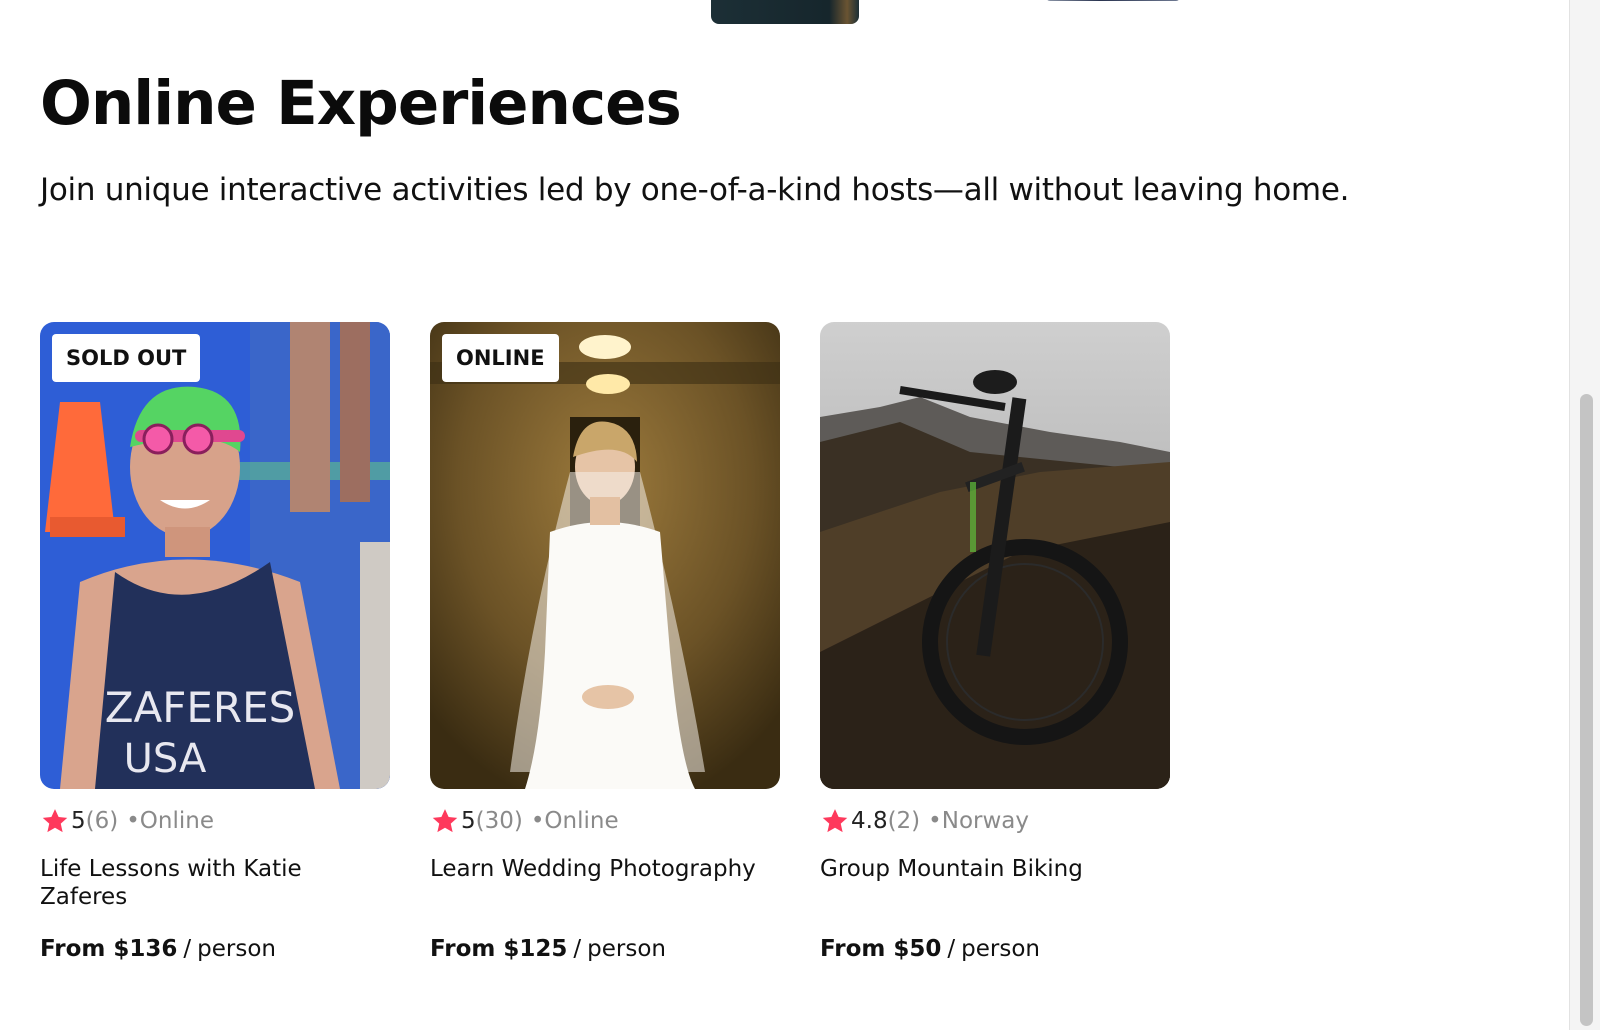 This screenshot has width=1600, height=1030. I want to click on experience-title: Learn Wedding Photography, so click(605, 883).